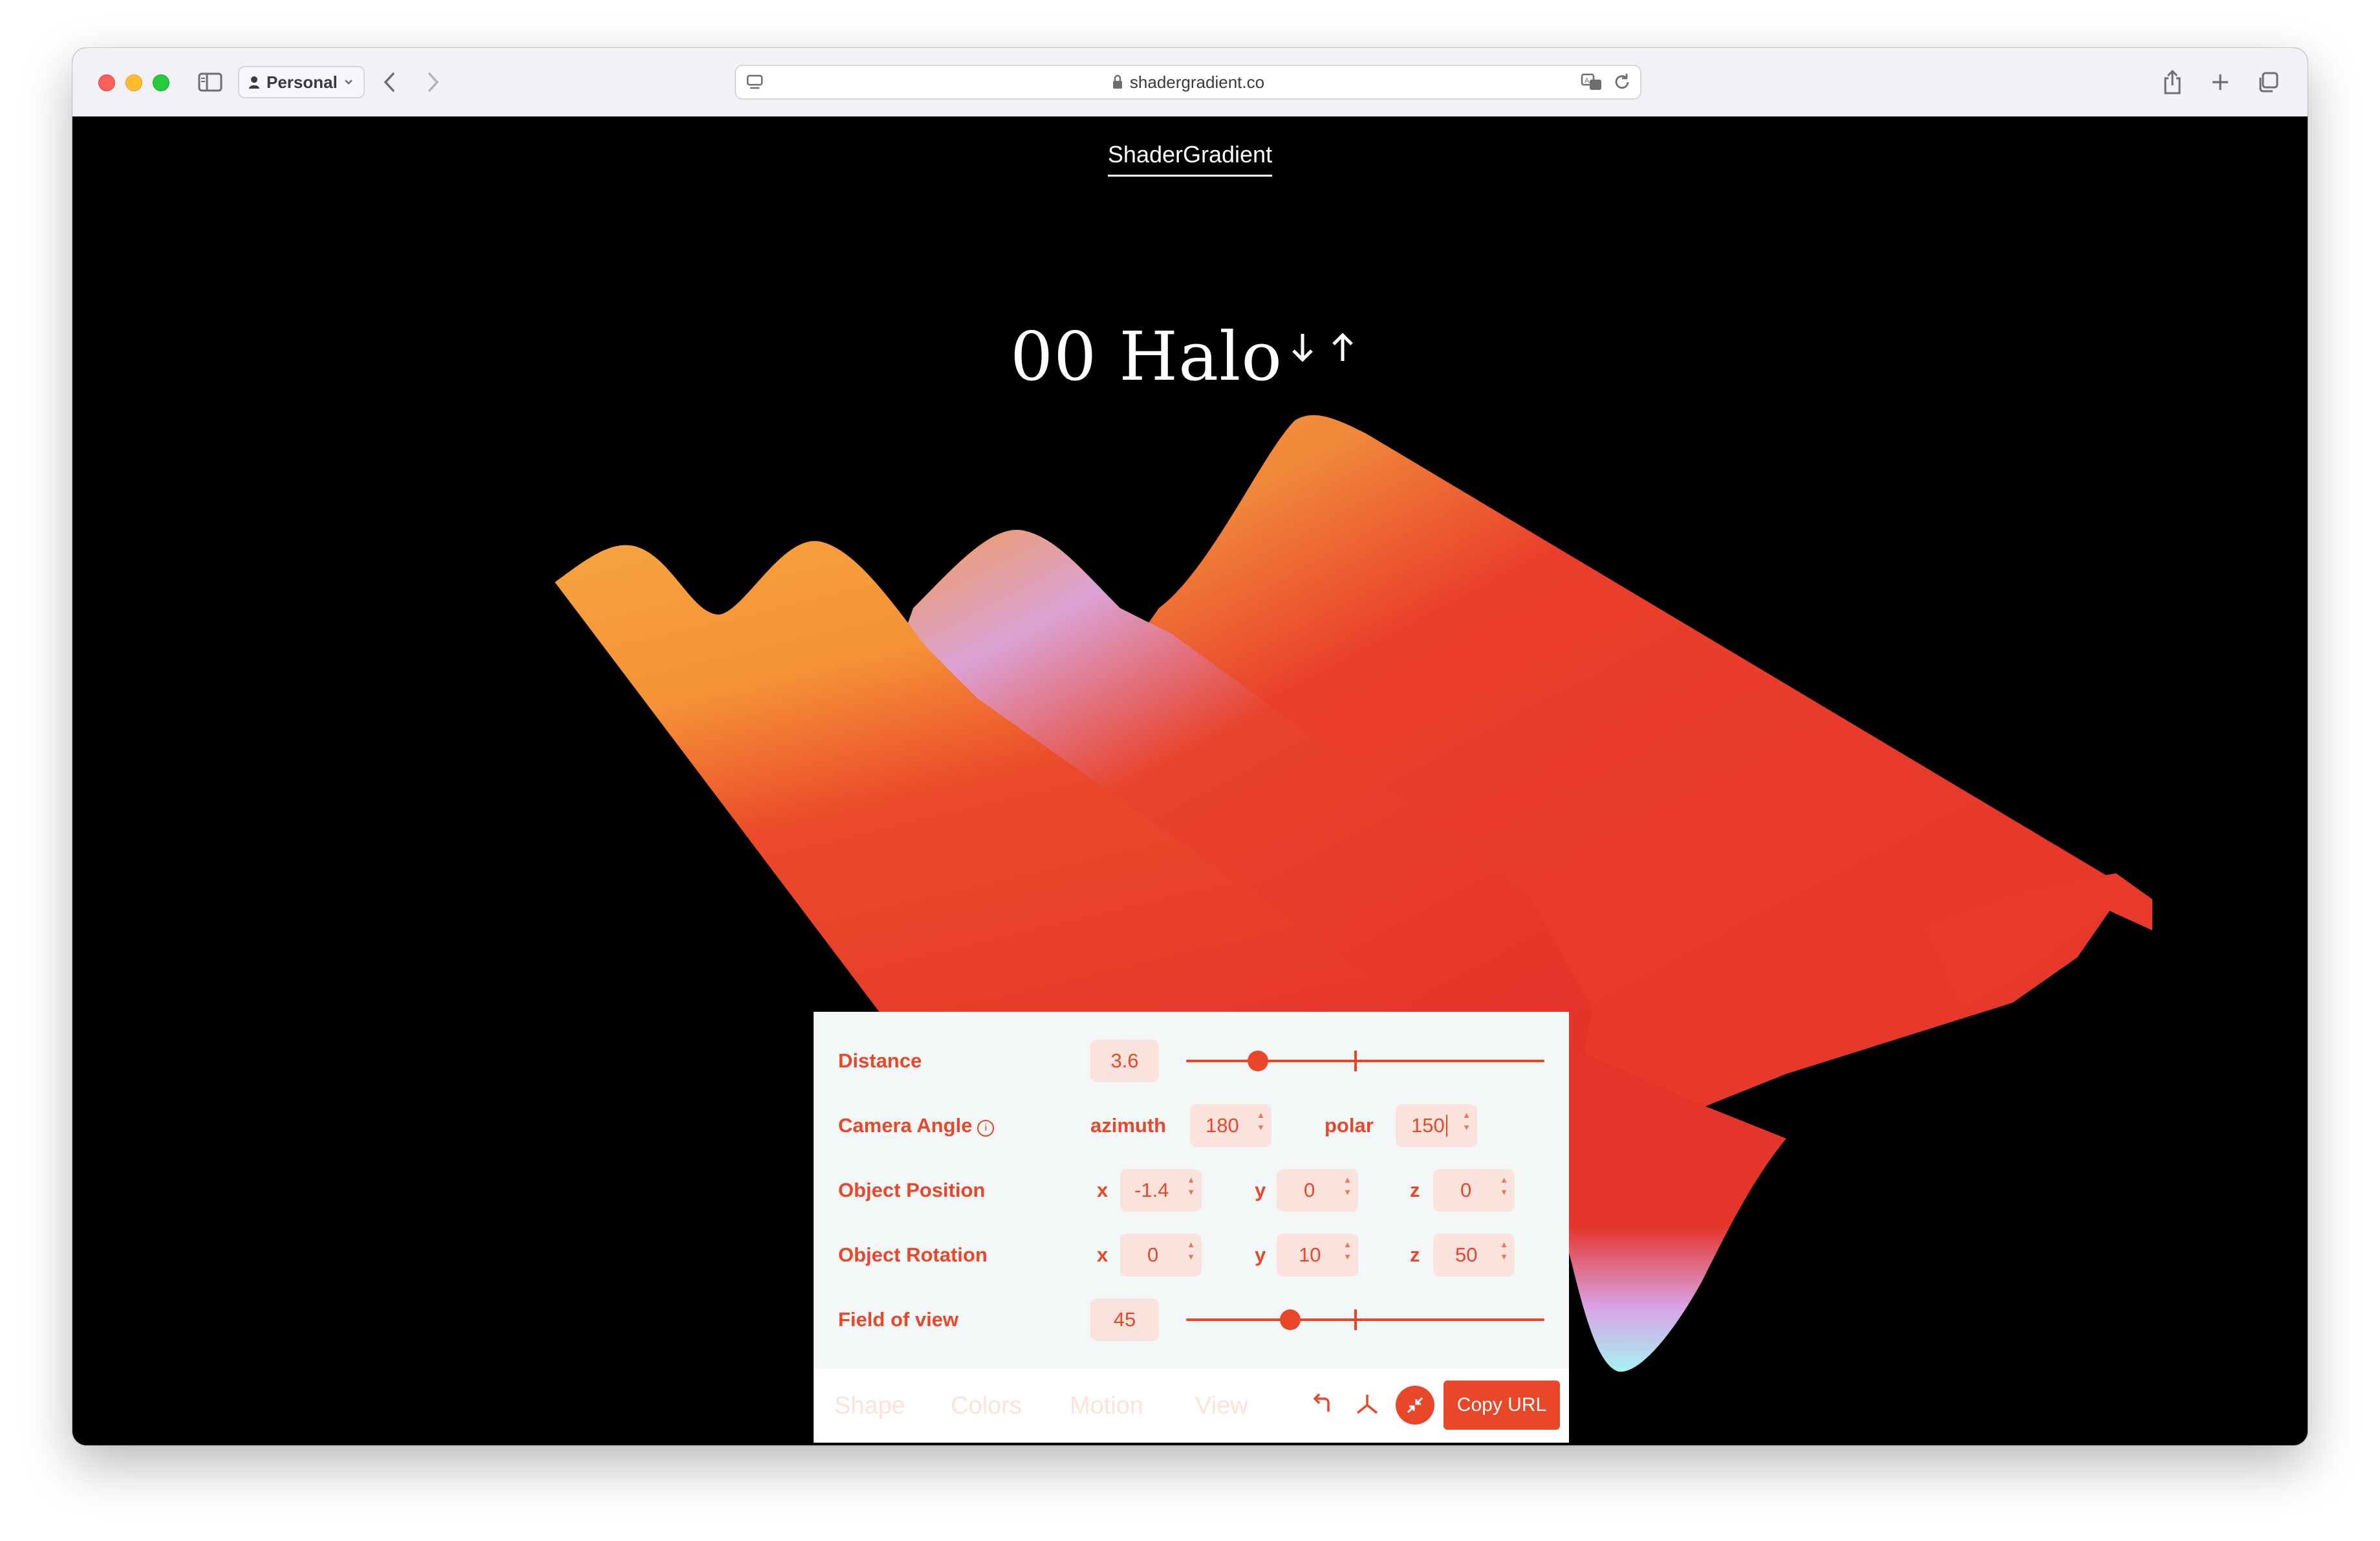  I want to click on site-brand-text: ShaderGradient, so click(1190, 159).